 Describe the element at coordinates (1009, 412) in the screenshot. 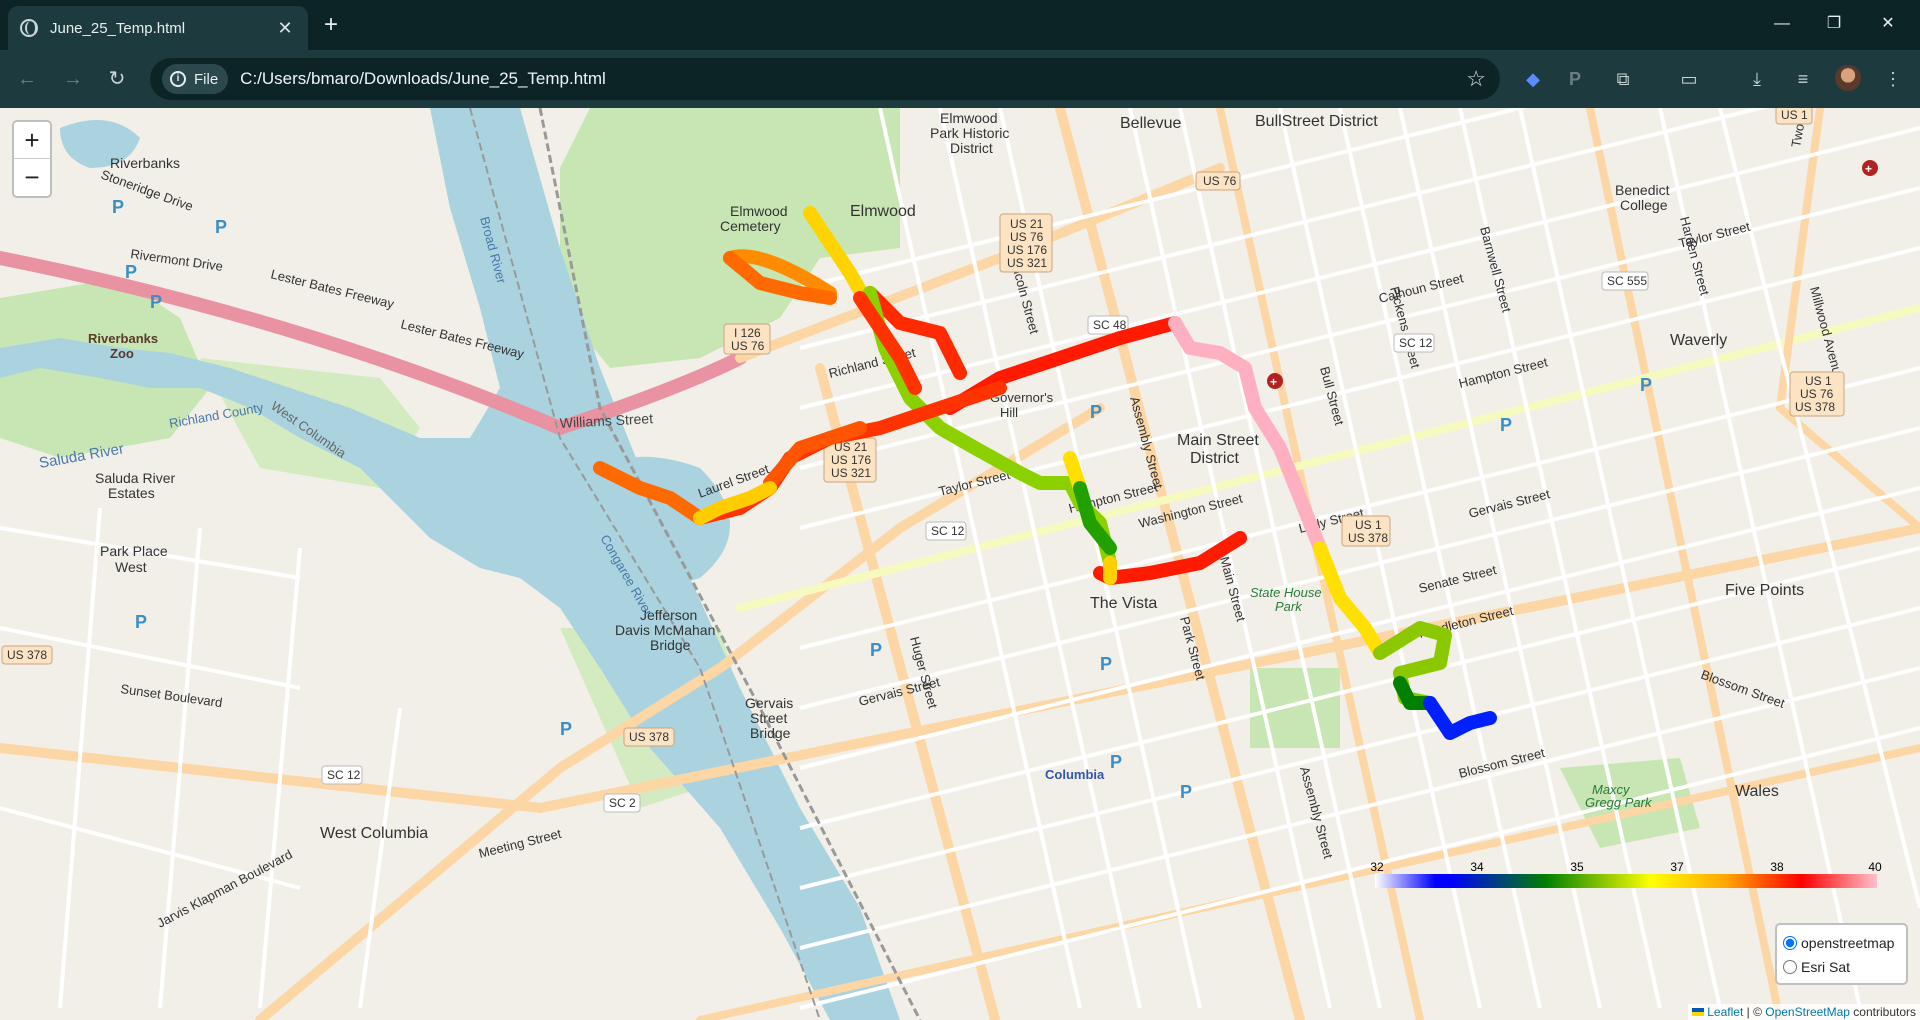

I see `svg-text: Hill` at that location.